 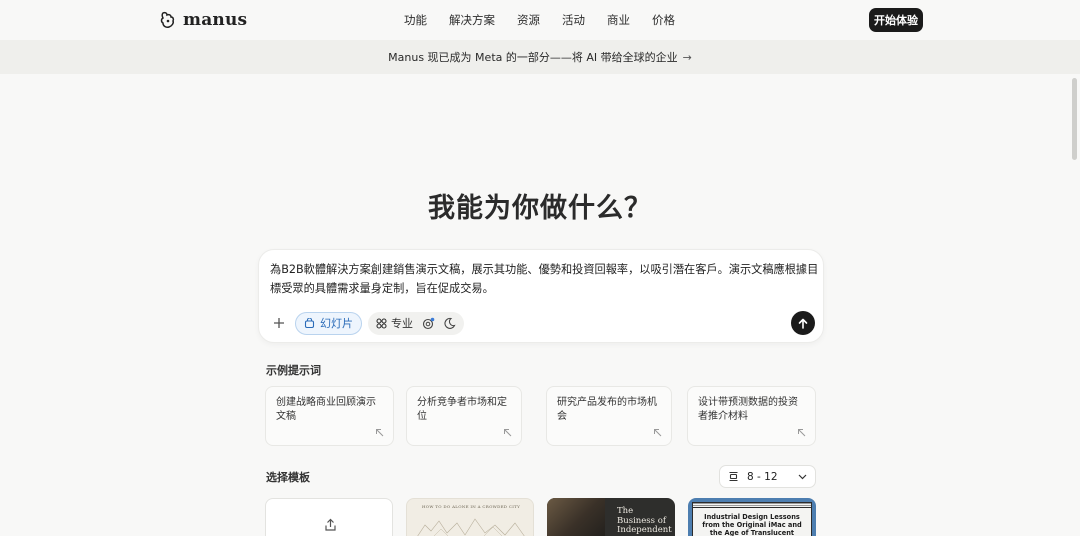 I want to click on template-card-sketch: HOW TO DO ALONE IN A CROWDED CITY, so click(x=470, y=517).